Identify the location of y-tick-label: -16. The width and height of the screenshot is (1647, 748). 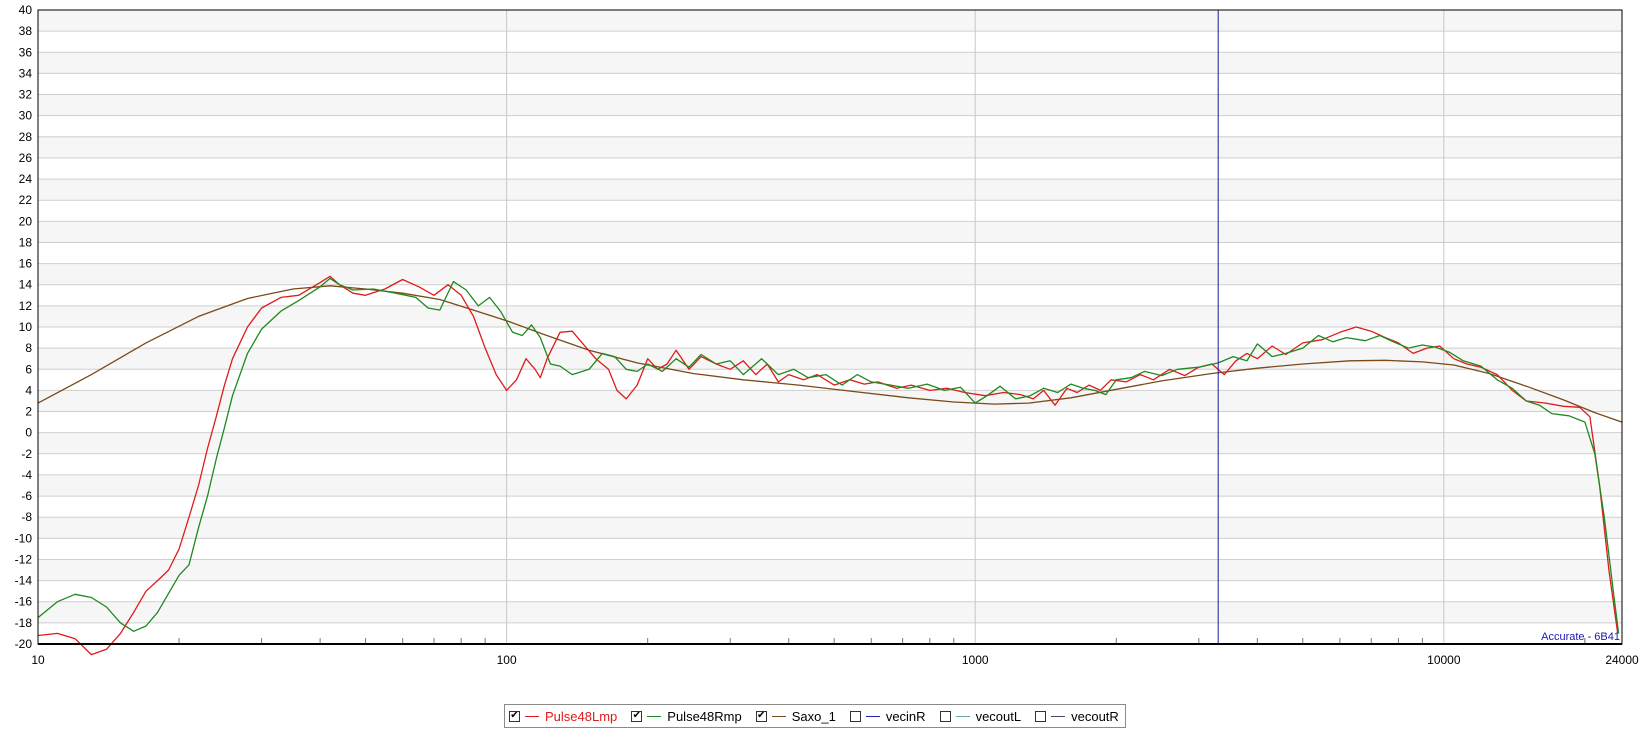
(24, 602).